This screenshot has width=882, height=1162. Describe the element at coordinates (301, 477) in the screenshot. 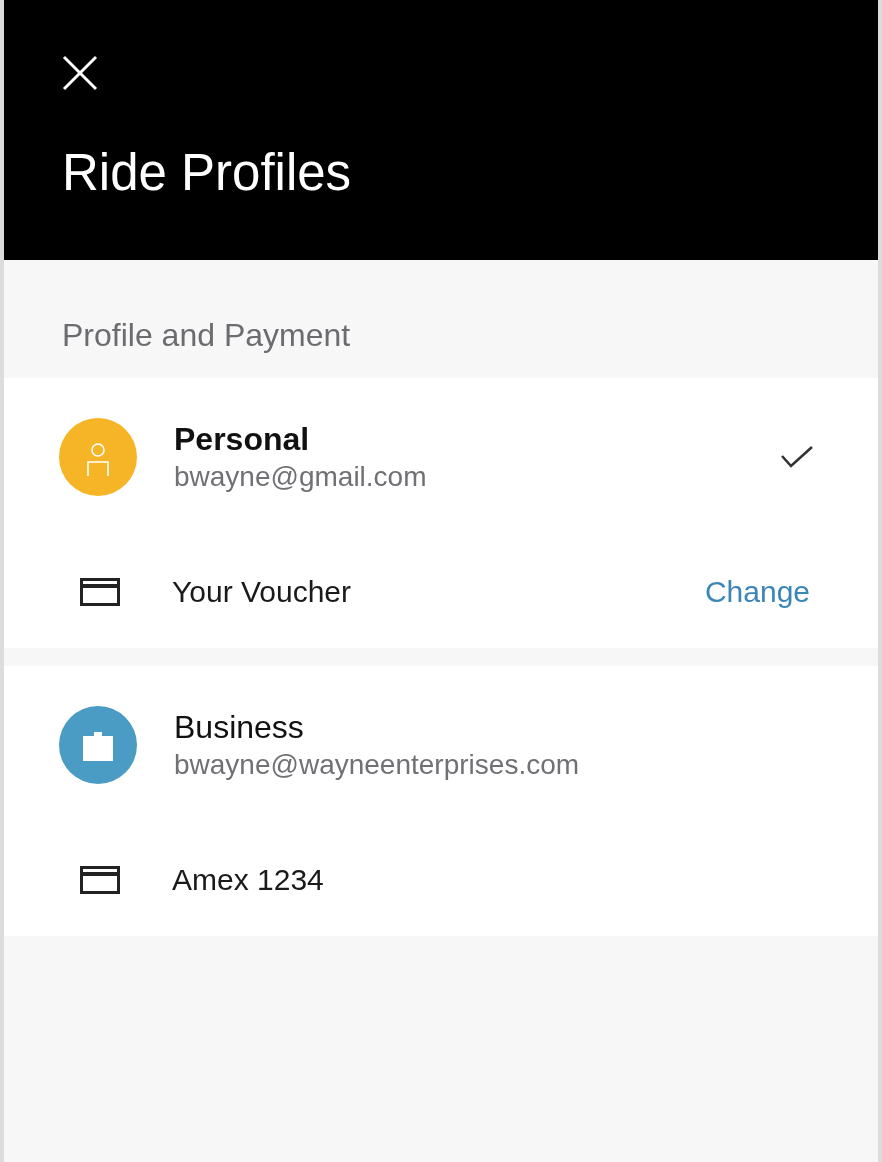

I see `profile-email: bwayne@gmail.com` at that location.